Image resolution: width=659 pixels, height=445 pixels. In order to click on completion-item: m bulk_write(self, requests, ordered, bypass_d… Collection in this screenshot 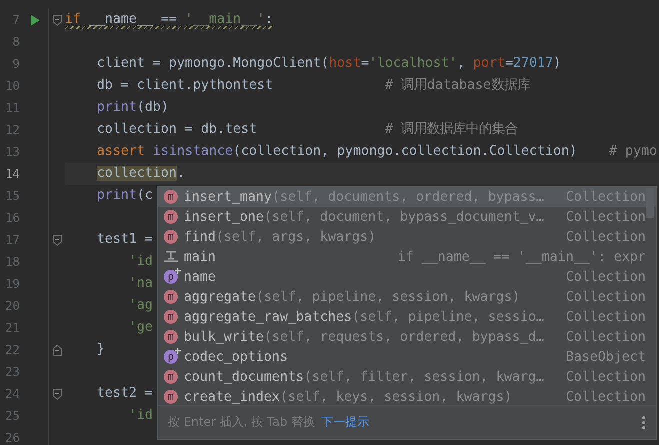, I will do `click(407, 337)`.